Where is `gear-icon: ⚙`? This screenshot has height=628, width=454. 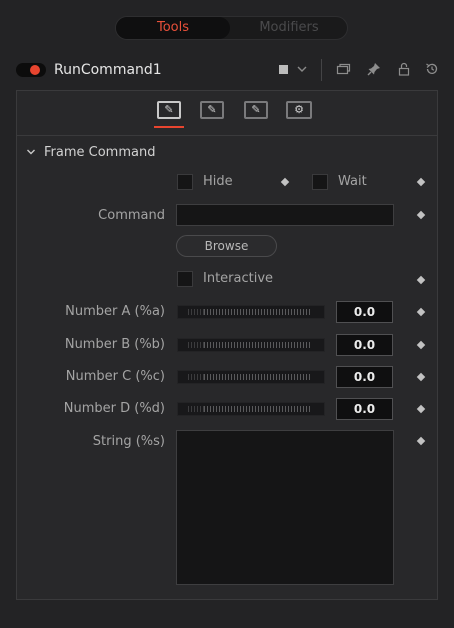
gear-icon: ⚙ is located at coordinates (299, 109).